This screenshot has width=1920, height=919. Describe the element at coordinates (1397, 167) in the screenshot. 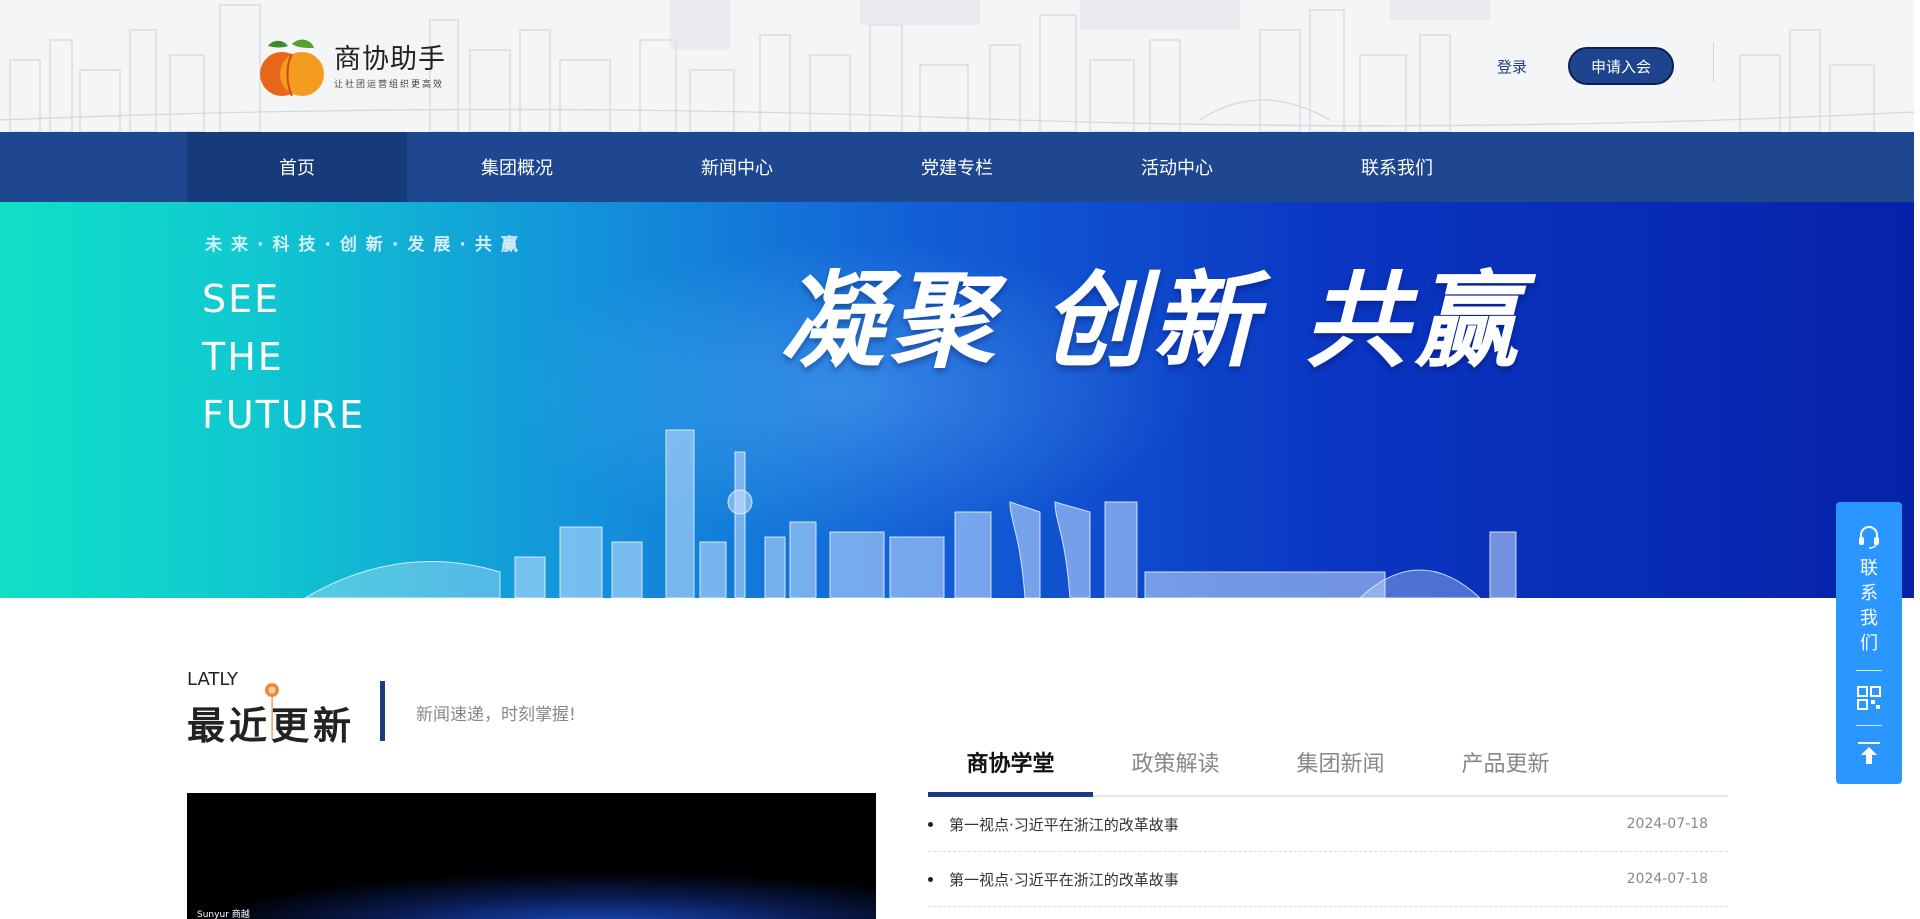

I see `nav-item-contact: 联系我们` at that location.